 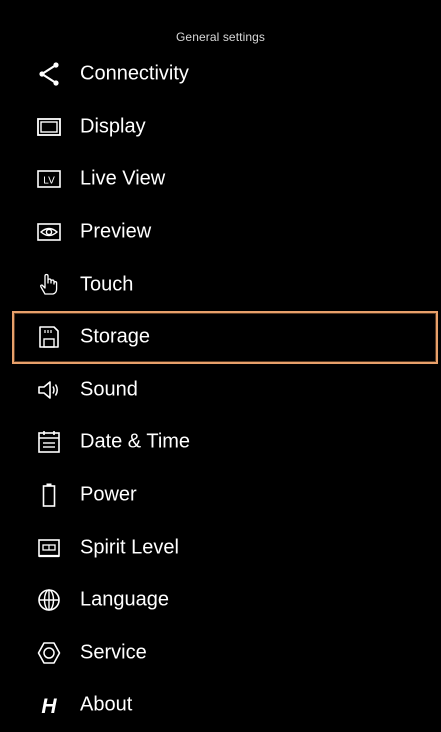 I want to click on live-view-icon: LV, so click(x=49, y=179).